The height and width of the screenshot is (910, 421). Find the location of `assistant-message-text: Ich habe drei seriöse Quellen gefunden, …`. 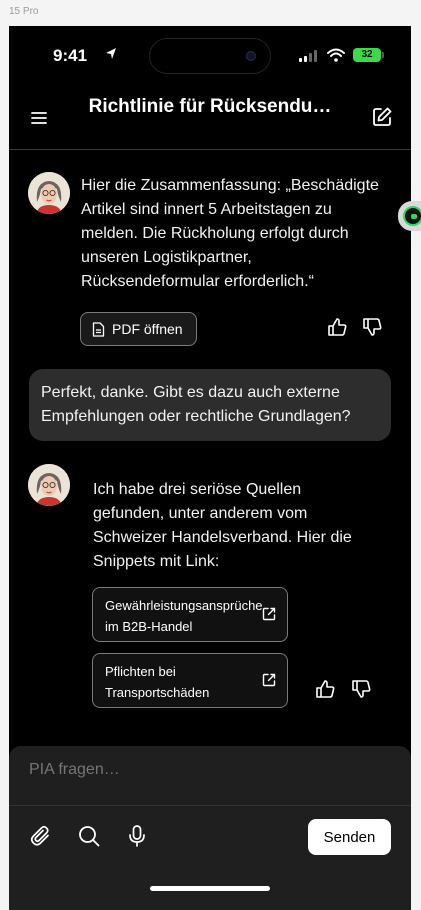

assistant-message-text: Ich habe drei seriöse Quellen gefunden, … is located at coordinates (222, 525).